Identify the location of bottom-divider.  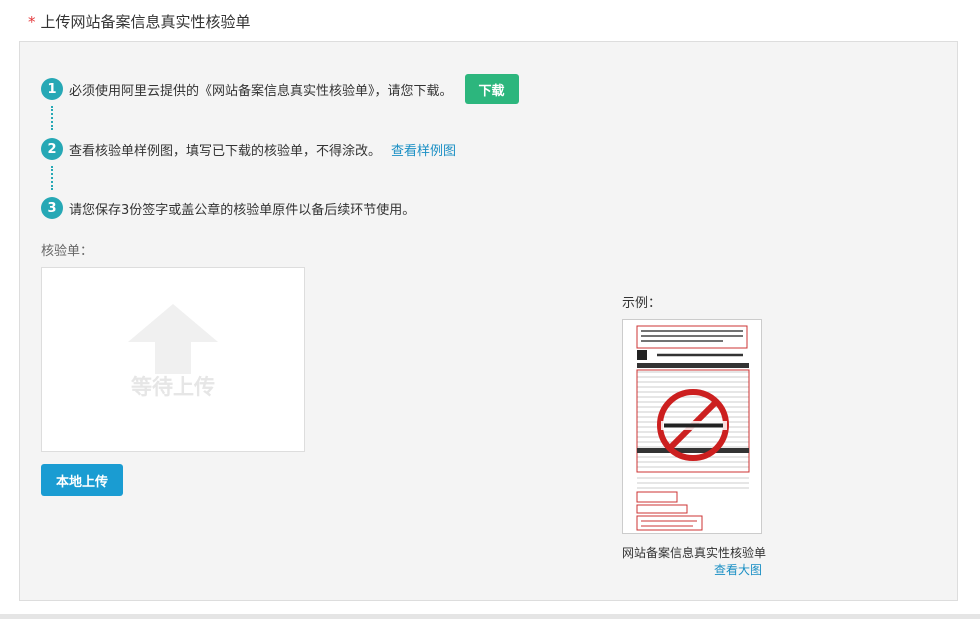
(490, 616).